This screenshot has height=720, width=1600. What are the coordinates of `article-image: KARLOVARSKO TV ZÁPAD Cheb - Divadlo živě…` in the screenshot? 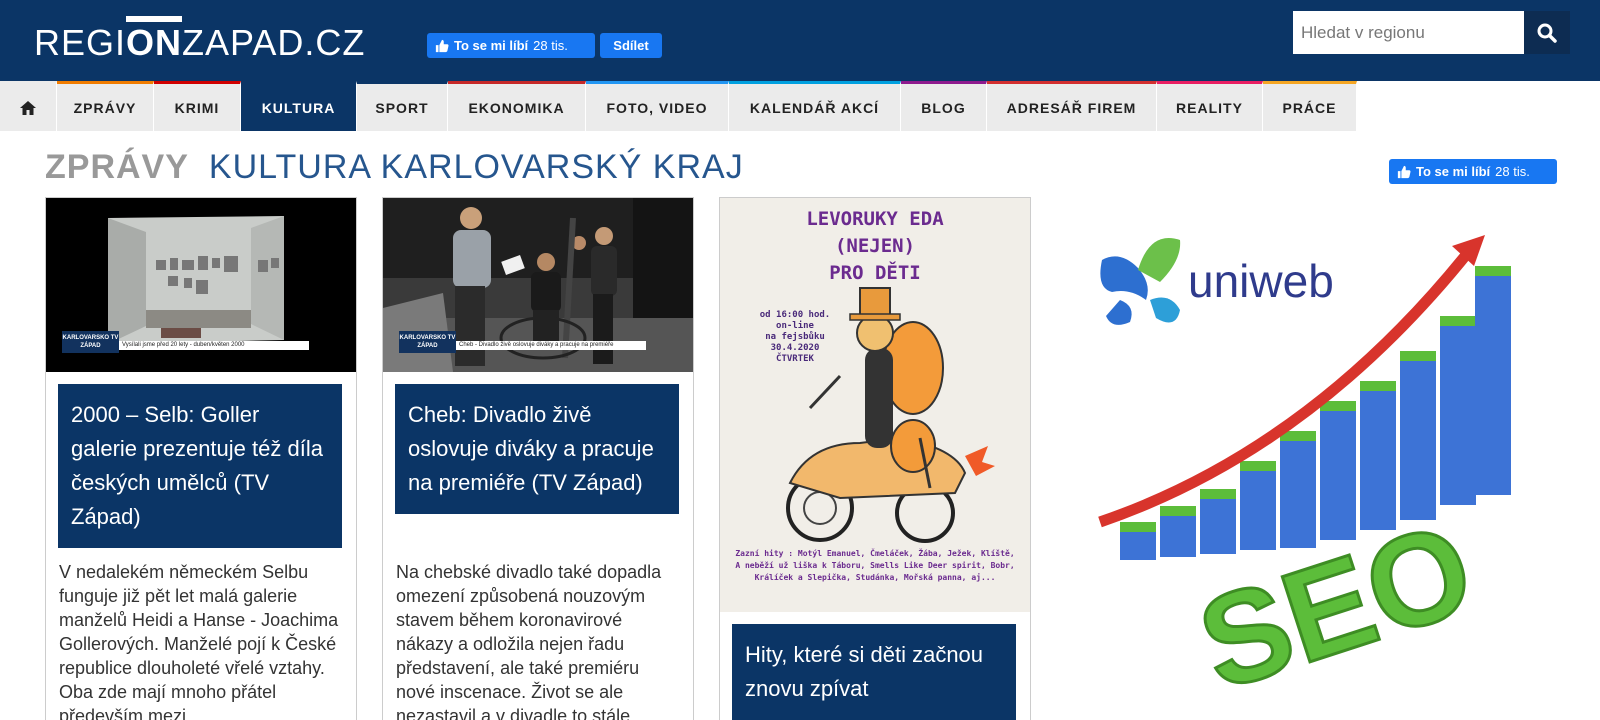 It's located at (538, 285).